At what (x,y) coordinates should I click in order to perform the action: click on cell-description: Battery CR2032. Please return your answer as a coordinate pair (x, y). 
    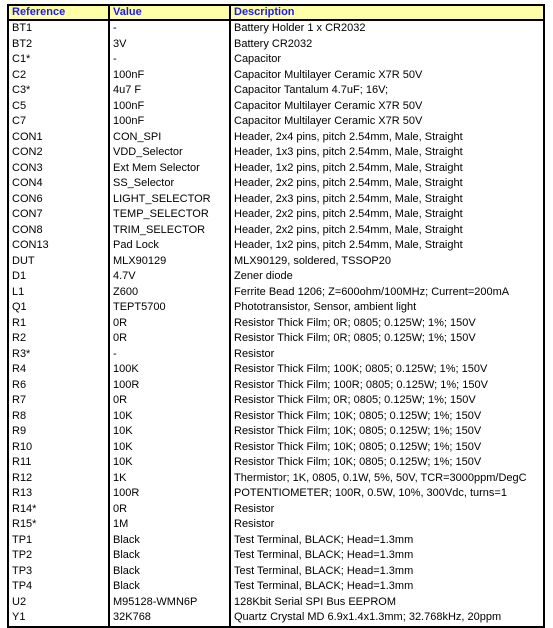
    Looking at the image, I should click on (386, 44).